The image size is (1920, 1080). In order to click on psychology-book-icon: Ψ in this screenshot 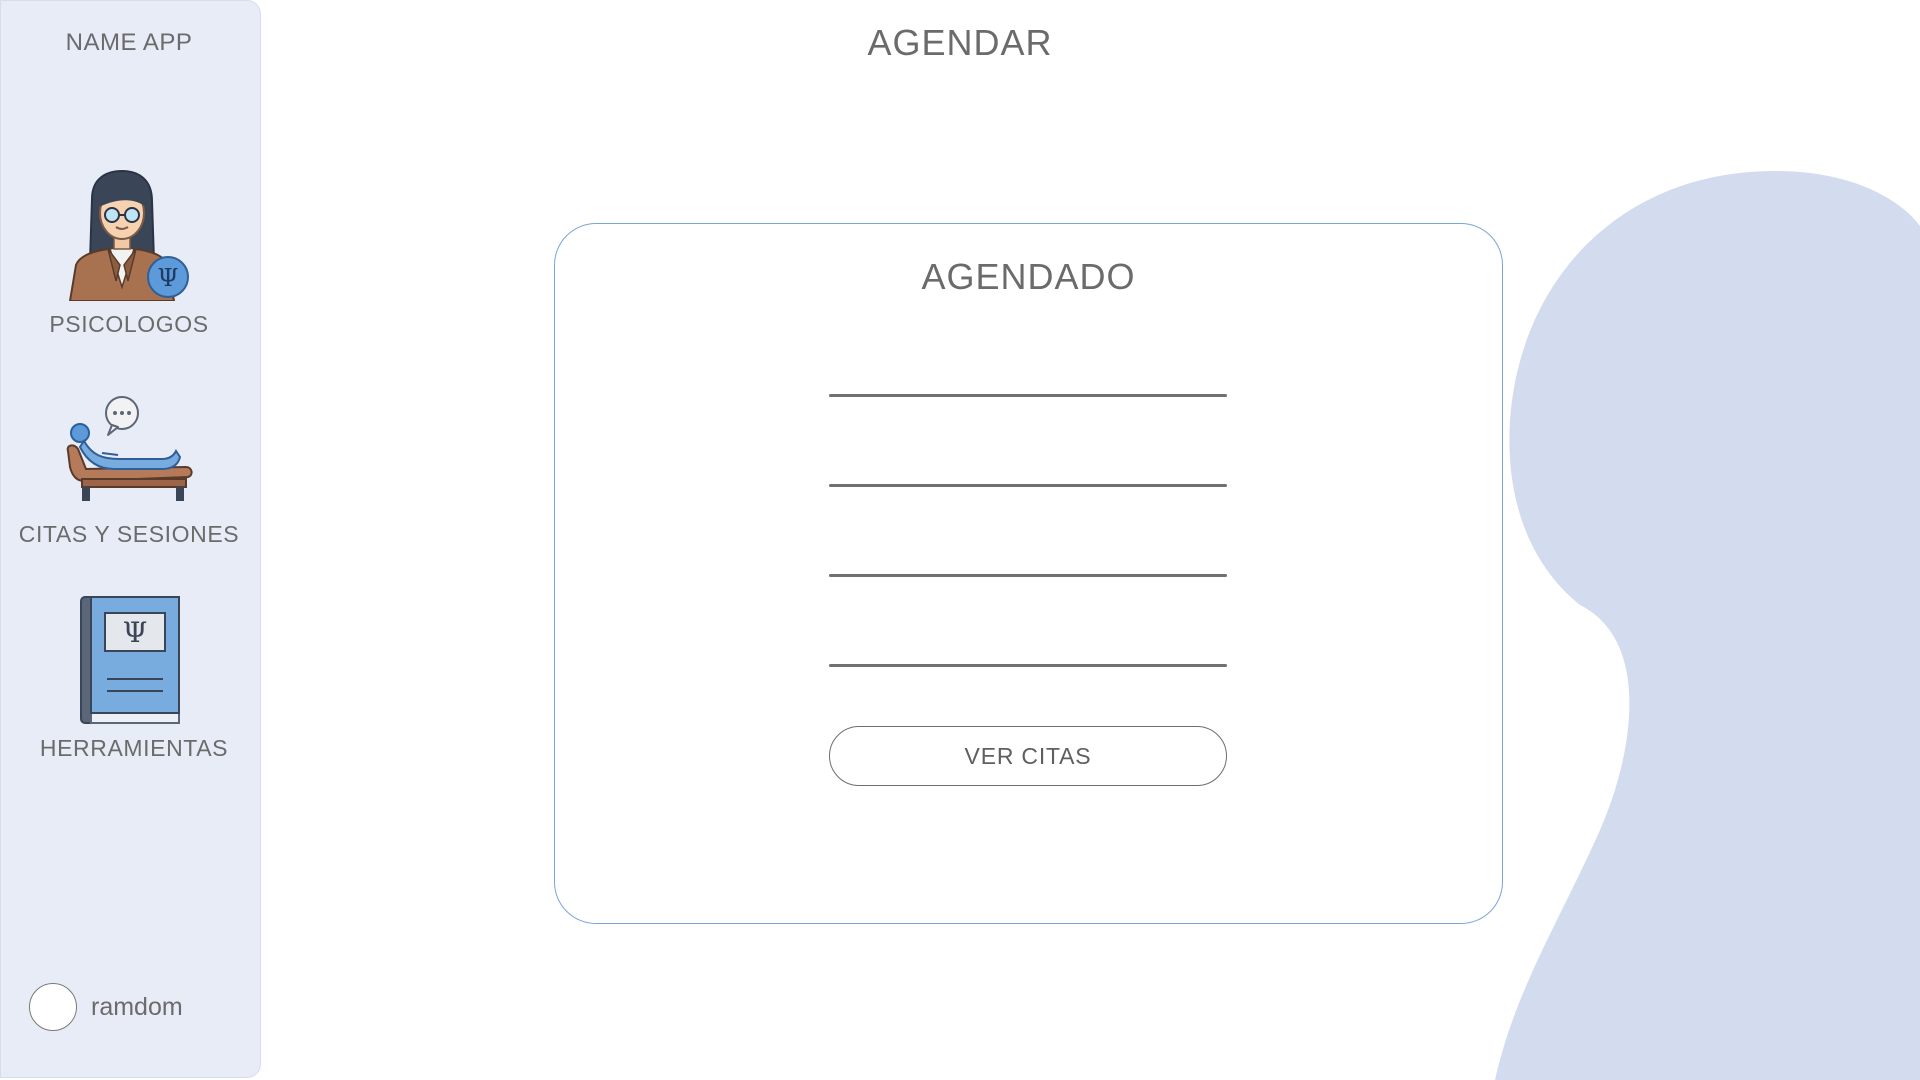, I will do `click(130, 660)`.